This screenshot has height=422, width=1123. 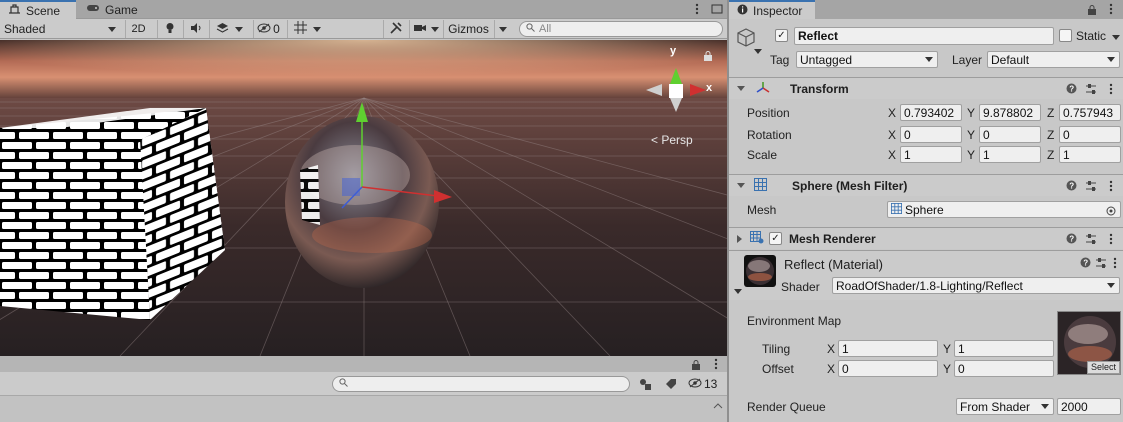 I want to click on check-icon: ✓, so click(x=775, y=238).